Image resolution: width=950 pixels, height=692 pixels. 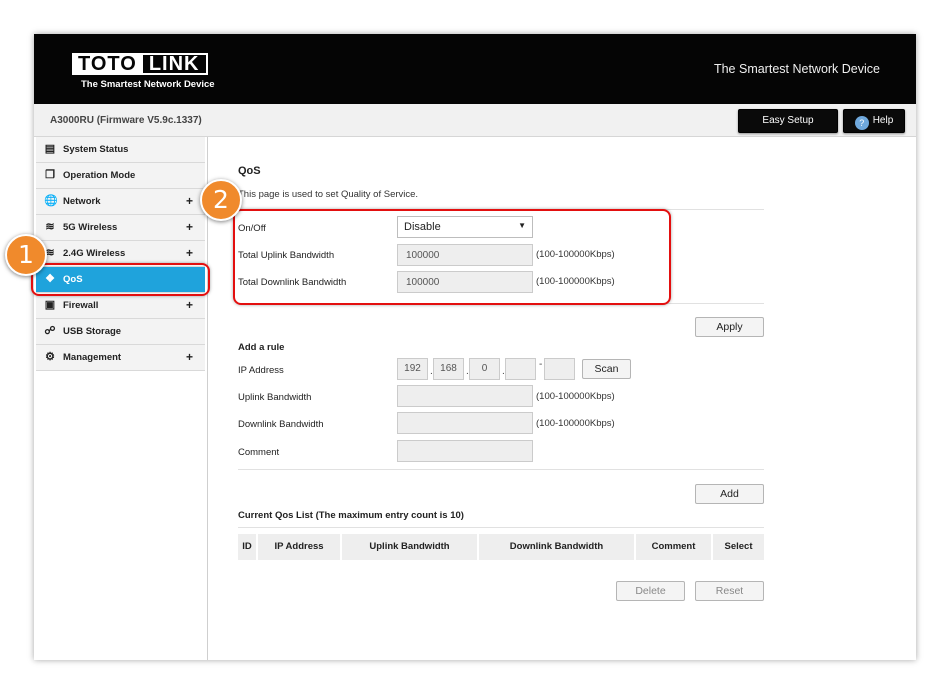 I want to click on sidebar-item-usb-storage: ☍ USB Storage, so click(x=120, y=332).